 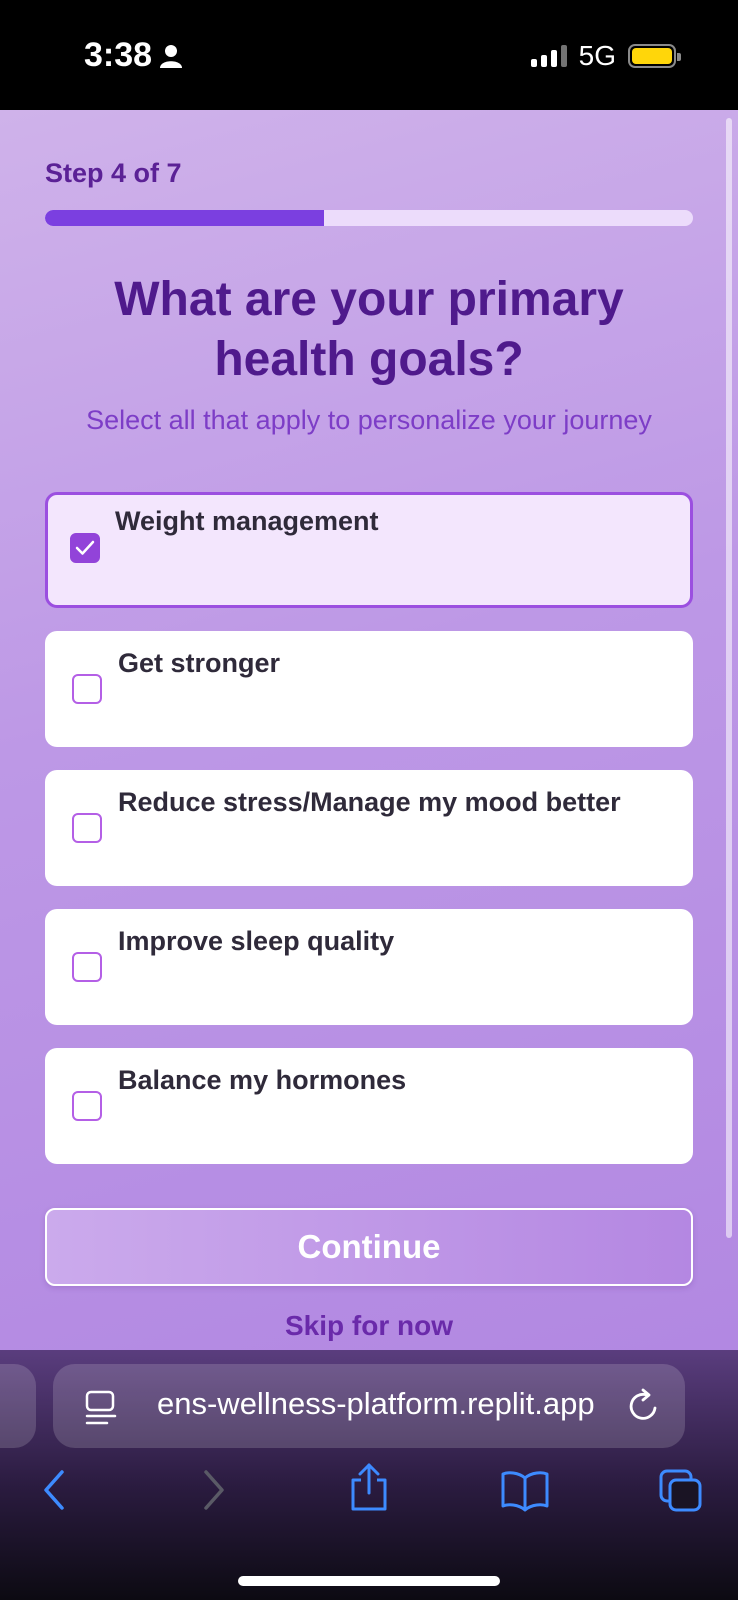 What do you see at coordinates (729, 678) in the screenshot?
I see `scrollbar` at bounding box center [729, 678].